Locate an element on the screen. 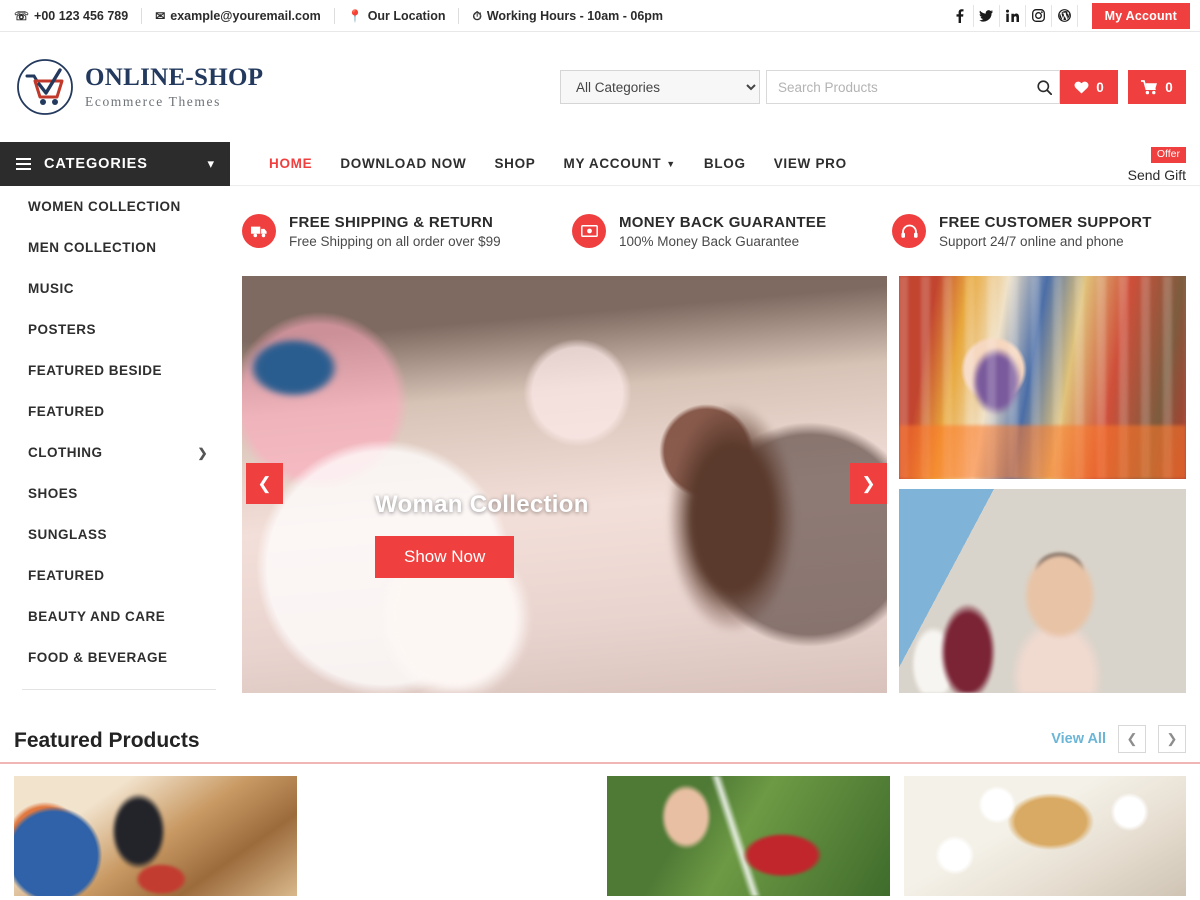 The height and width of the screenshot is (900, 1200). sidebar-item-music: MUSIC is located at coordinates (115, 288).